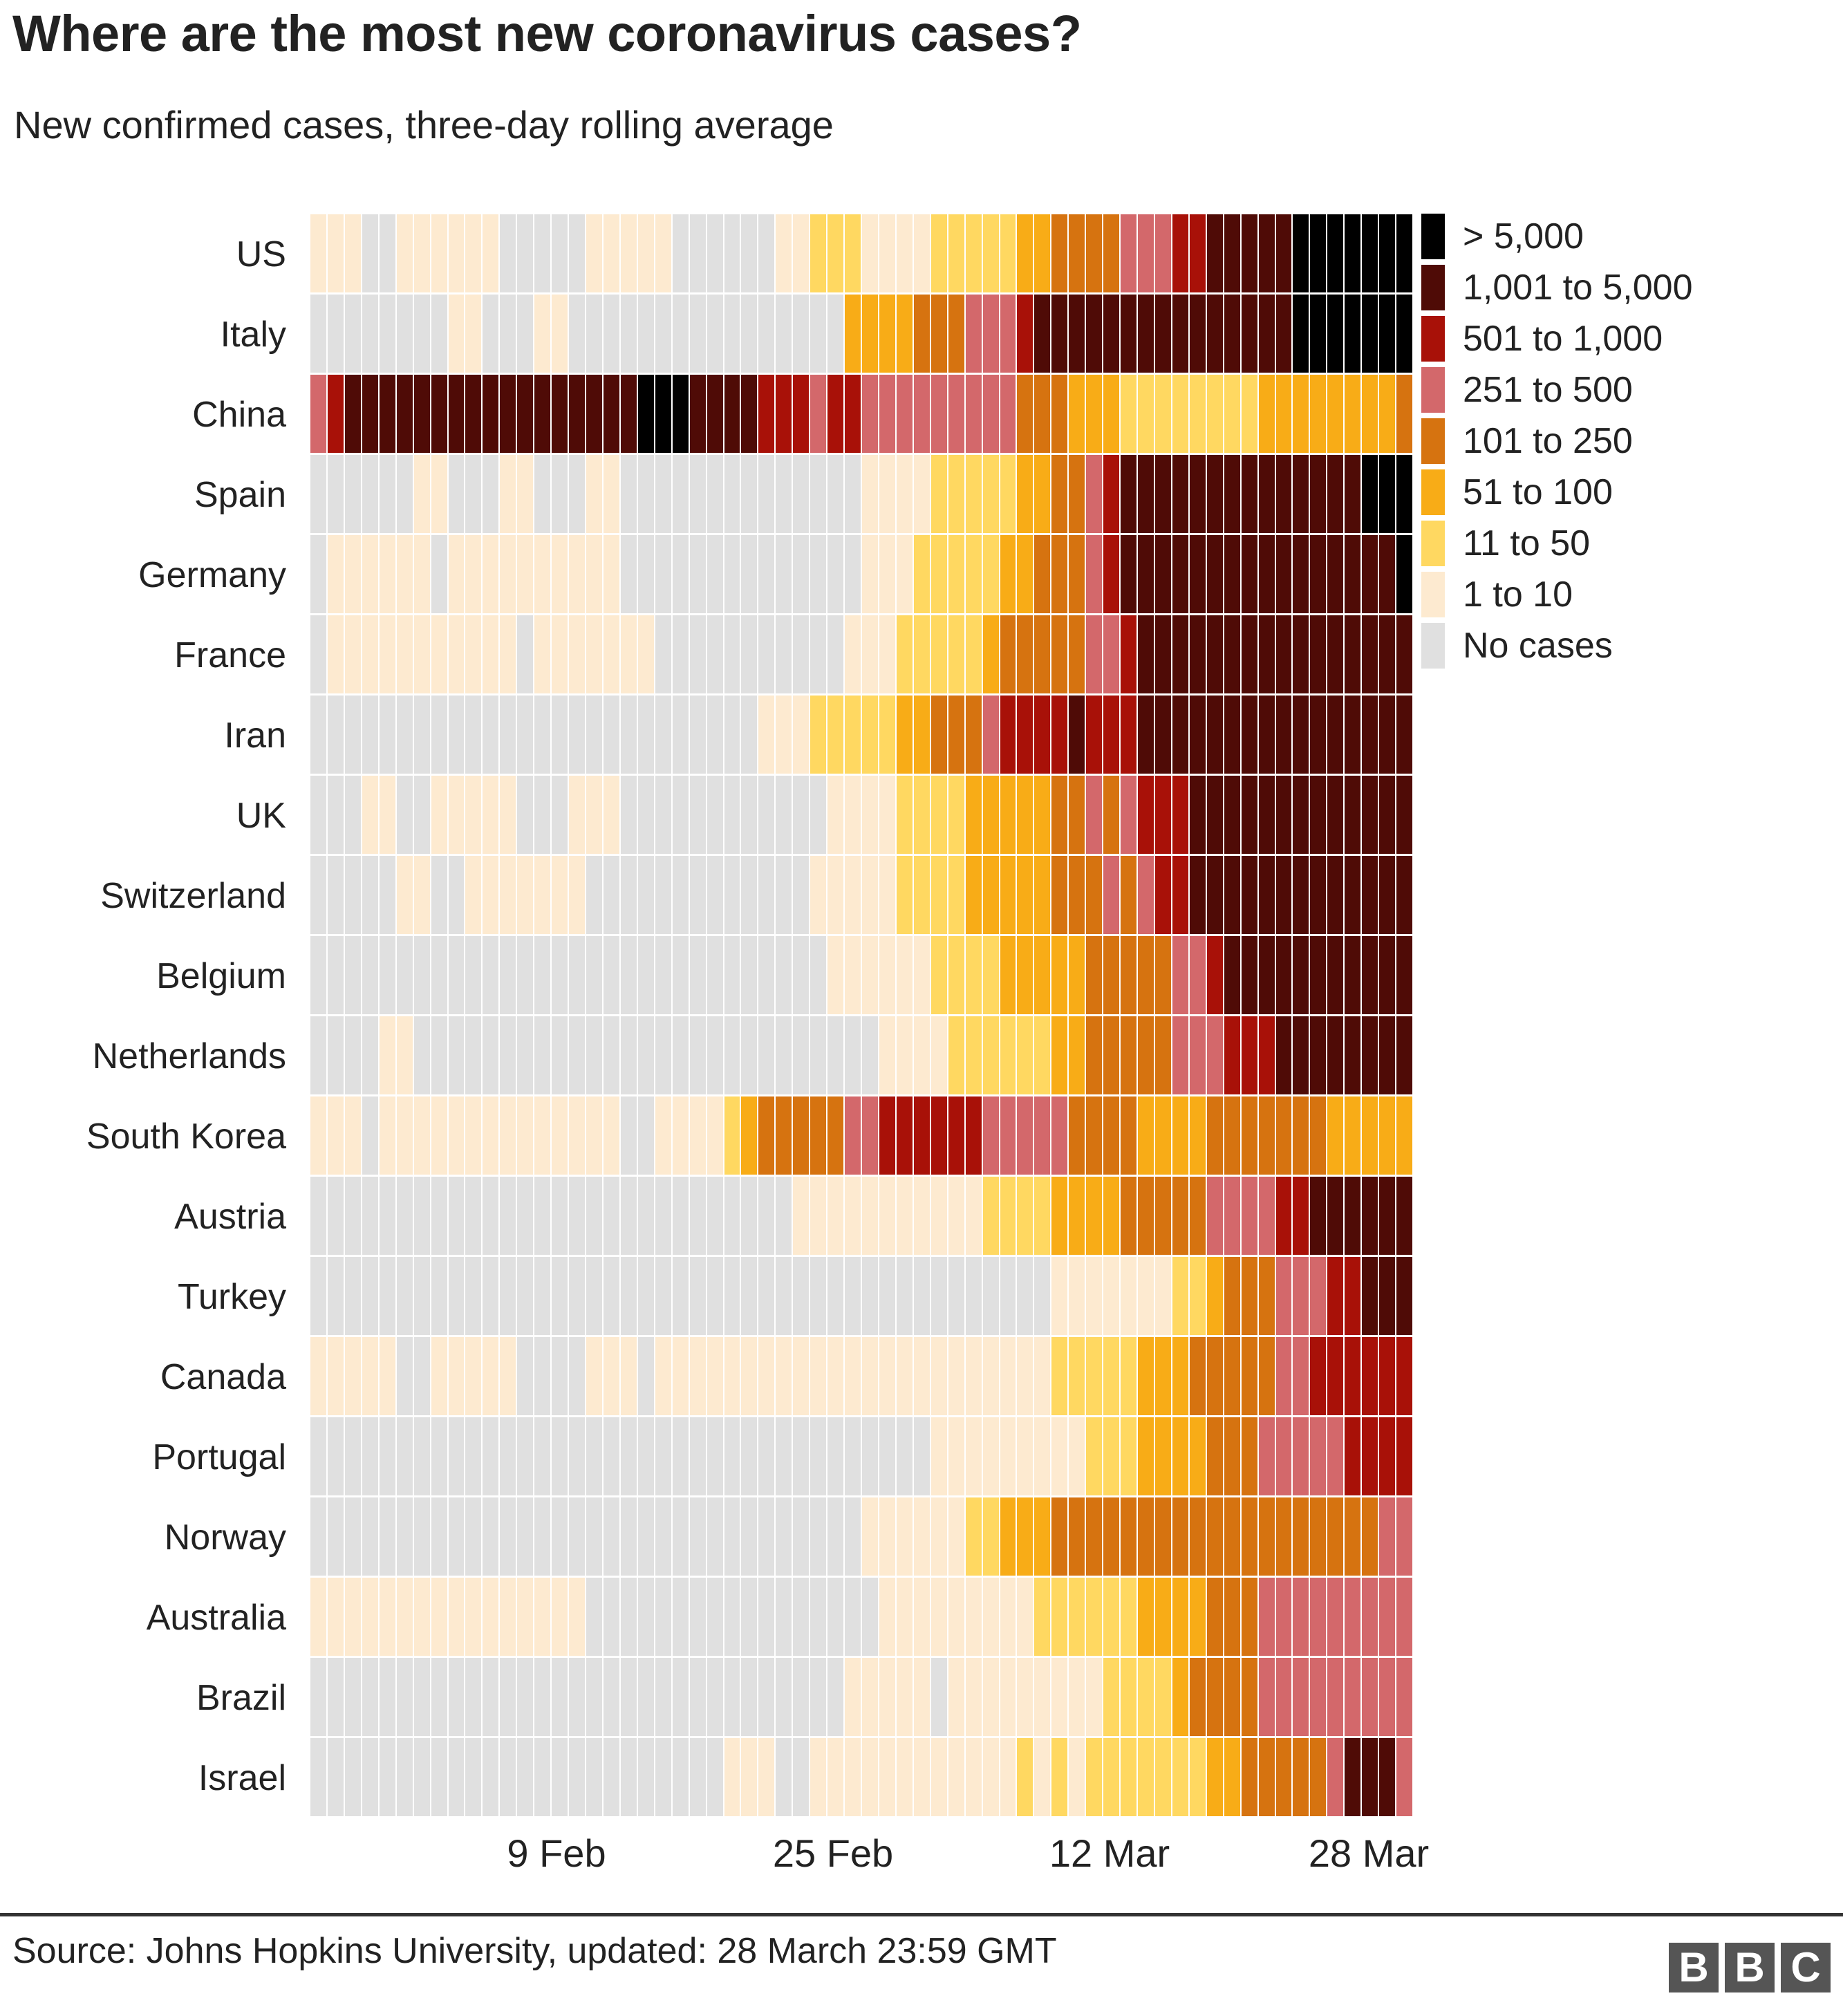  I want to click on legend-item: 251 to 500, so click(1628, 390).